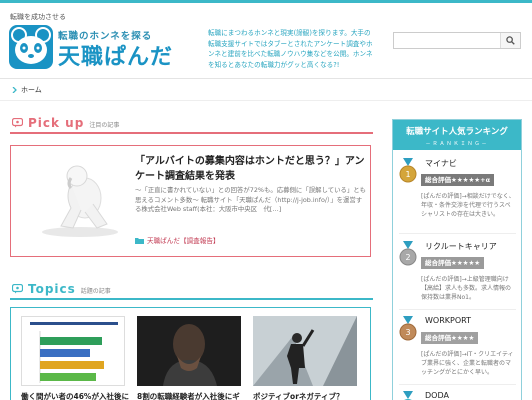  What do you see at coordinates (437, 395) in the screenshot?
I see `rank-name: DODA` at bounding box center [437, 395].